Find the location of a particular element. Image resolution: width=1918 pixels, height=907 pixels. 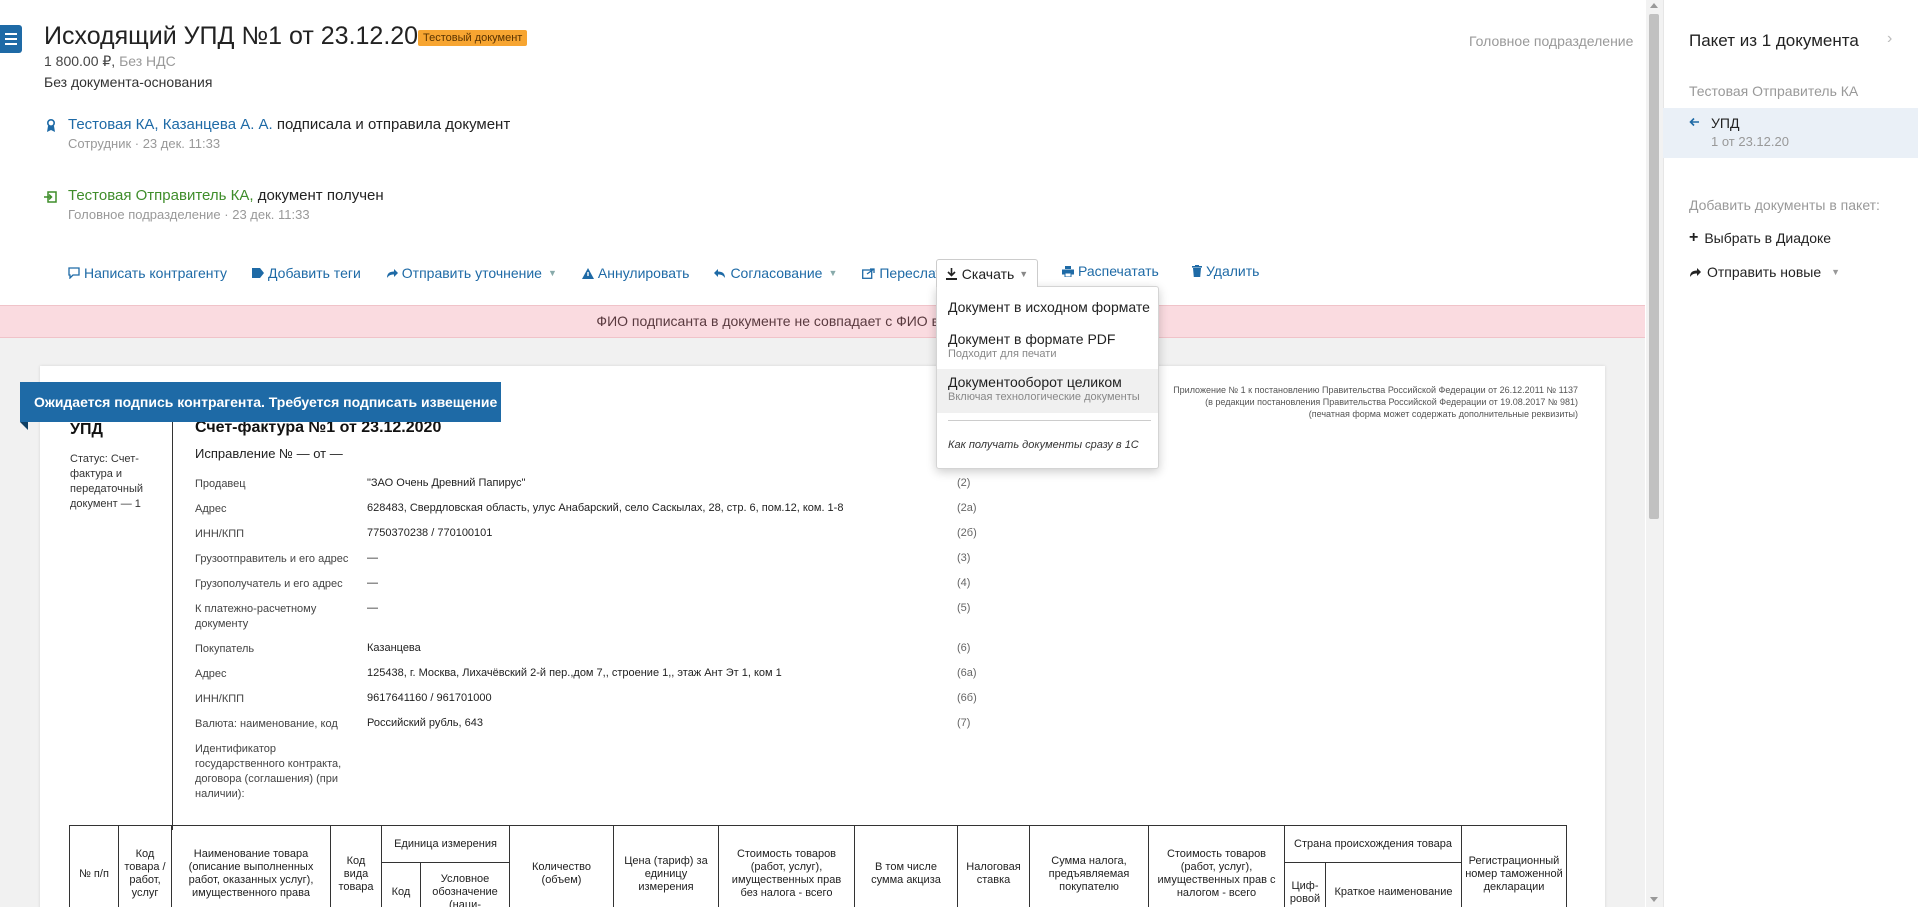

warning-icon is located at coordinates (587, 273).